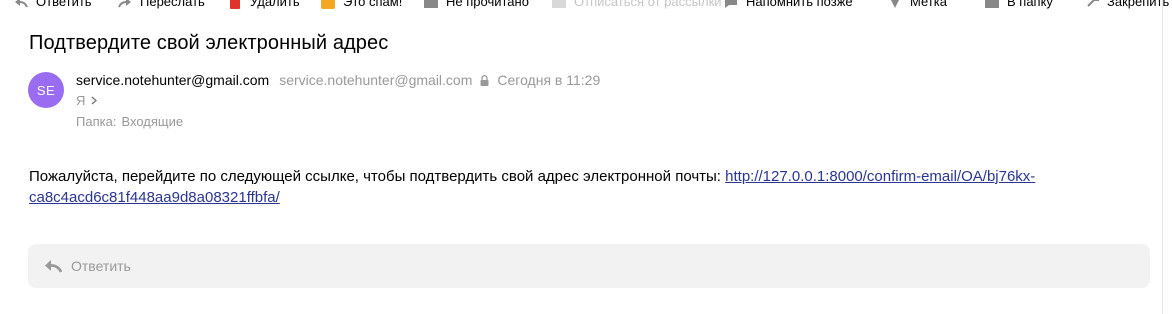 Image resolution: width=1172 pixels, height=314 pixels. I want to click on folder-name: Входящие, so click(152, 121).